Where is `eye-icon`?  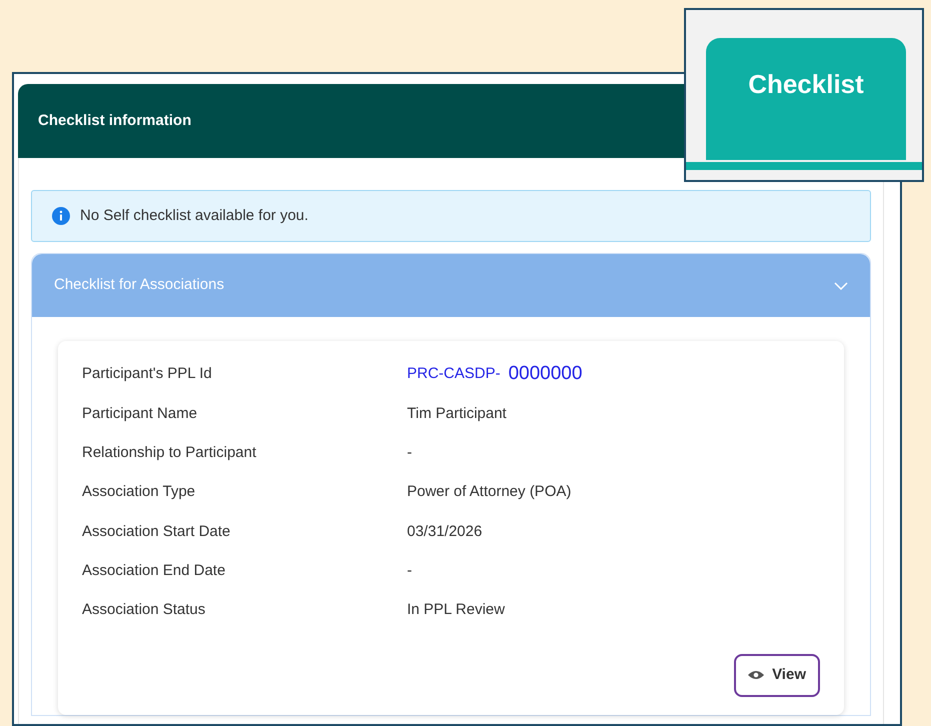 eye-icon is located at coordinates (756, 675).